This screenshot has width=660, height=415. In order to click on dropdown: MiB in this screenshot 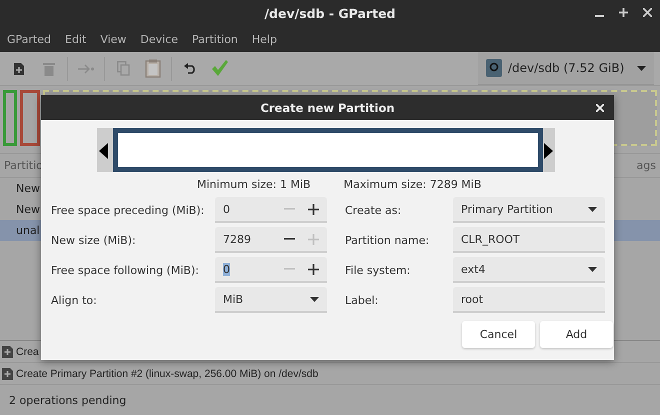, I will do `click(271, 300)`.